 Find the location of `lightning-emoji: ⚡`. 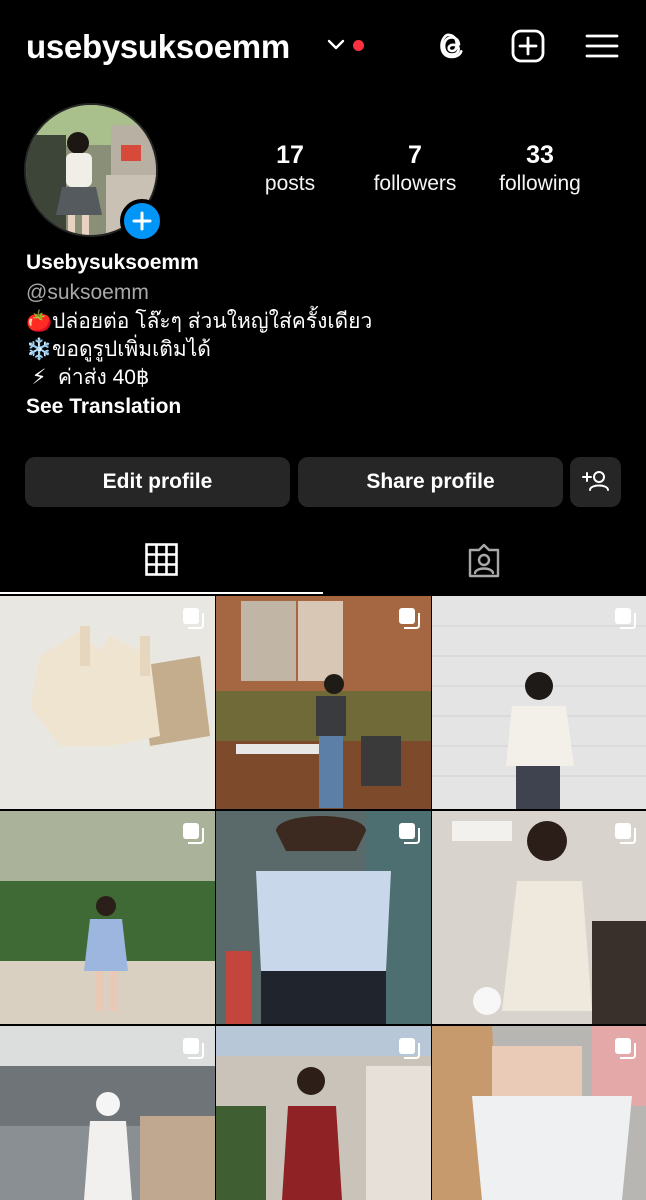

lightning-emoji: ⚡ is located at coordinates (39, 377).